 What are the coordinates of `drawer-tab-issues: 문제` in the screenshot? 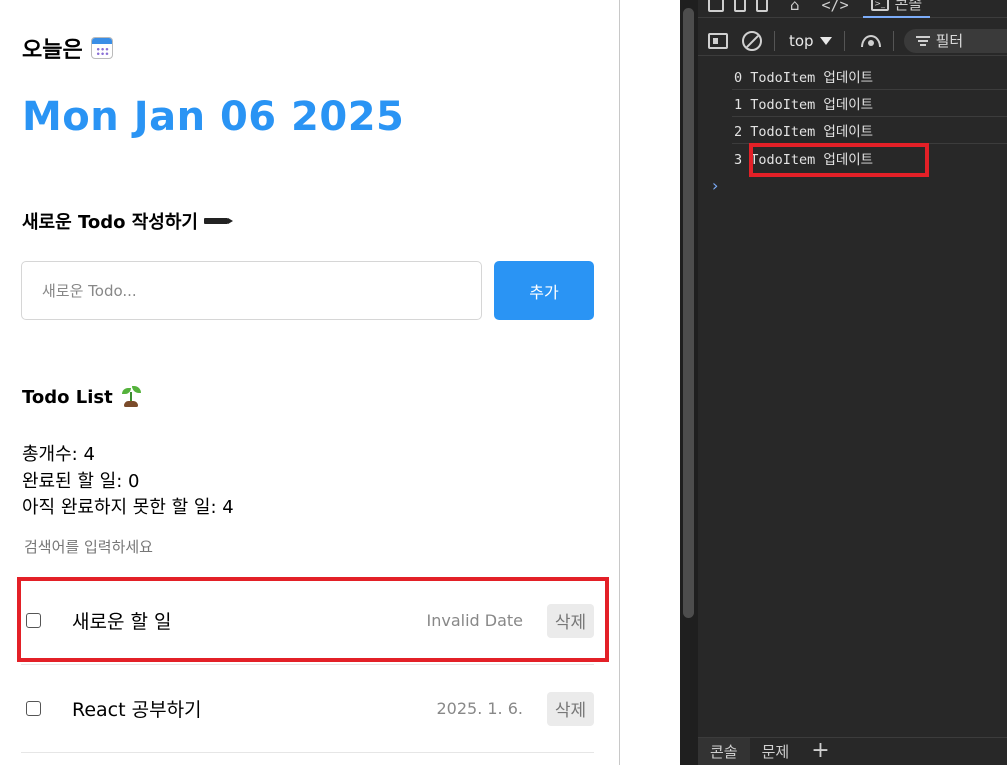 It's located at (776, 751).